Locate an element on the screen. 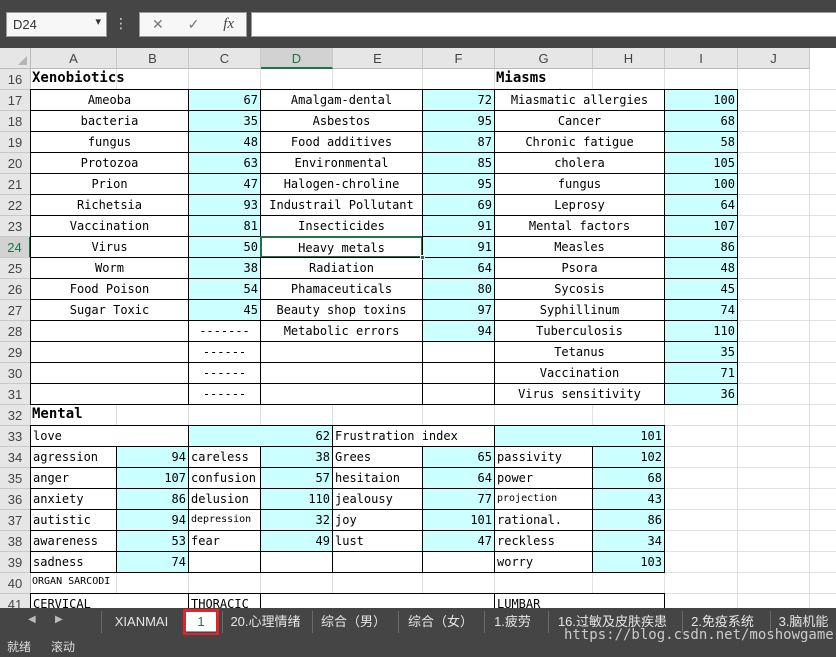 The height and width of the screenshot is (657, 836). mental-value is located at coordinates (458, 562).